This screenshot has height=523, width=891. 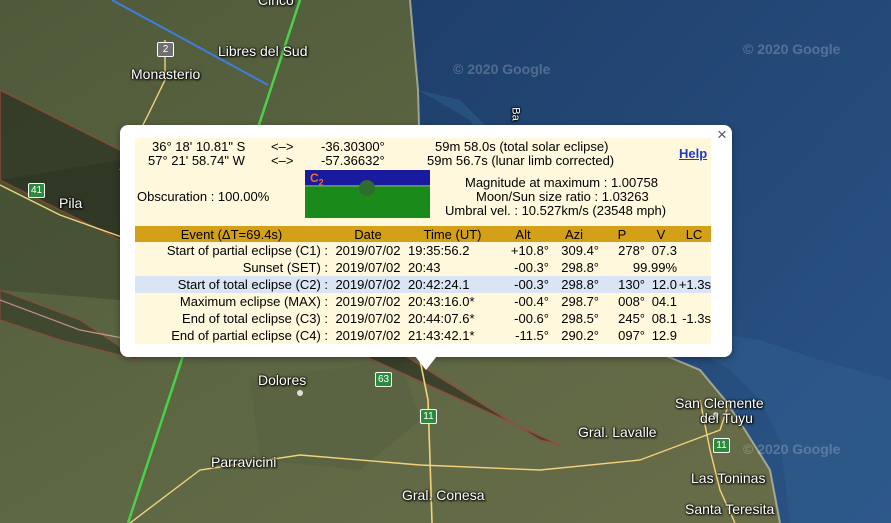 I want to click on map-label-gral-conesa: Gral. Conesa, so click(x=443, y=495).